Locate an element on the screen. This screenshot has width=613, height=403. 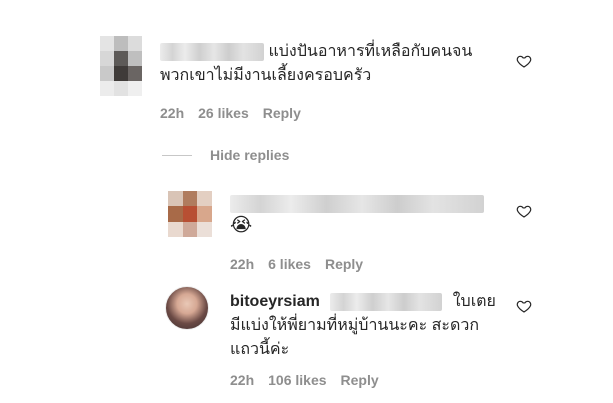
reply-text-line1: ใบเตย is located at coordinates (474, 301).